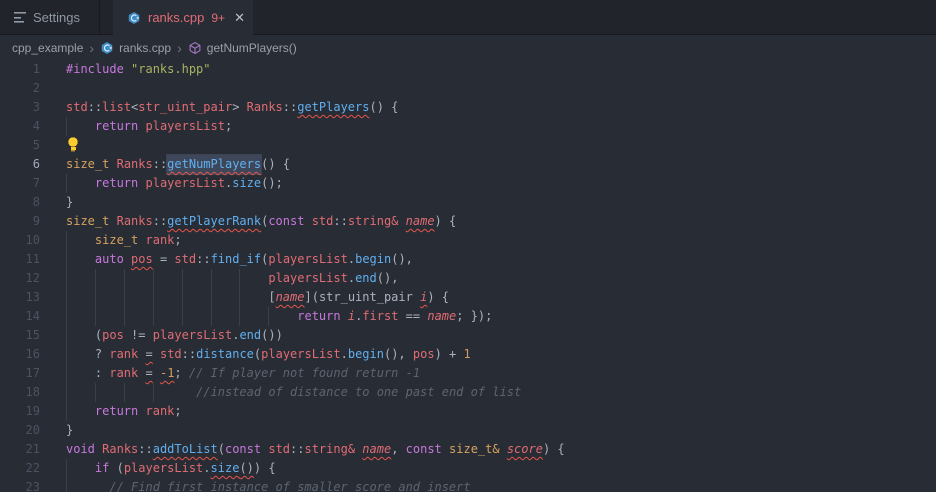 The image size is (936, 492). Describe the element at coordinates (20, 17) in the screenshot. I see `settings-icon` at that location.